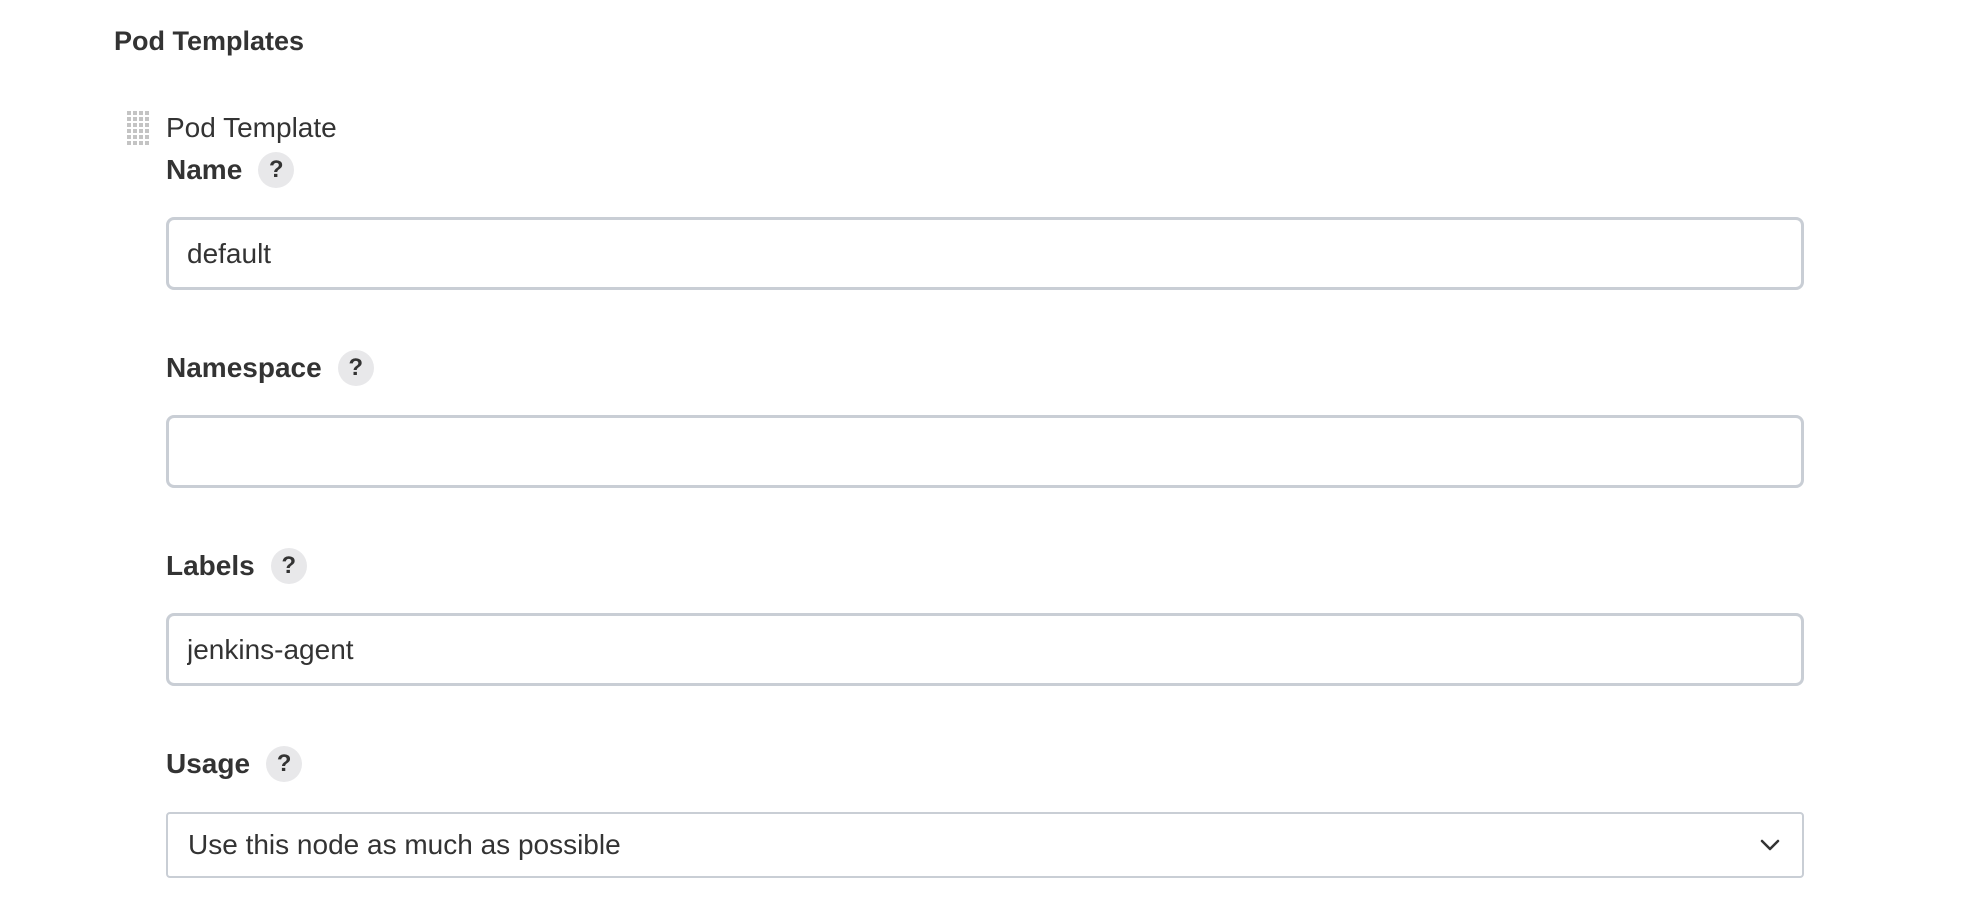  Describe the element at coordinates (985, 253) in the screenshot. I see `name-input` at that location.